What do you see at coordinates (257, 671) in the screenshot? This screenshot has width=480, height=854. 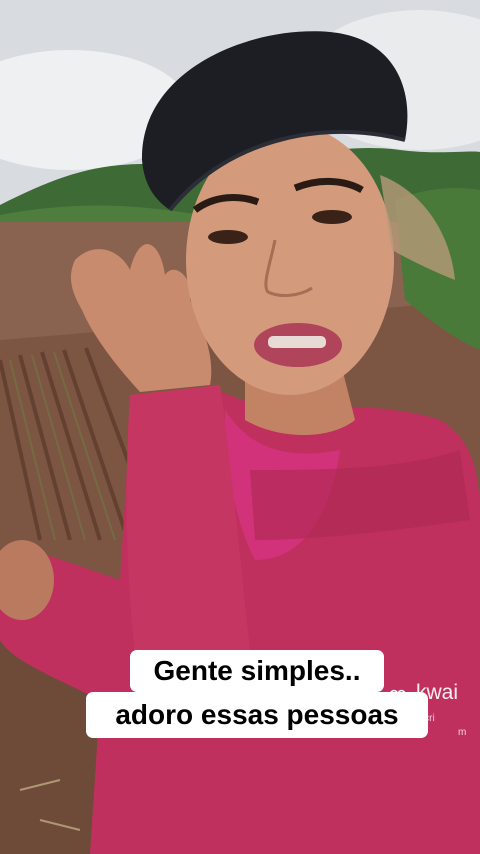 I see `caption-line-1: Gente simples..` at bounding box center [257, 671].